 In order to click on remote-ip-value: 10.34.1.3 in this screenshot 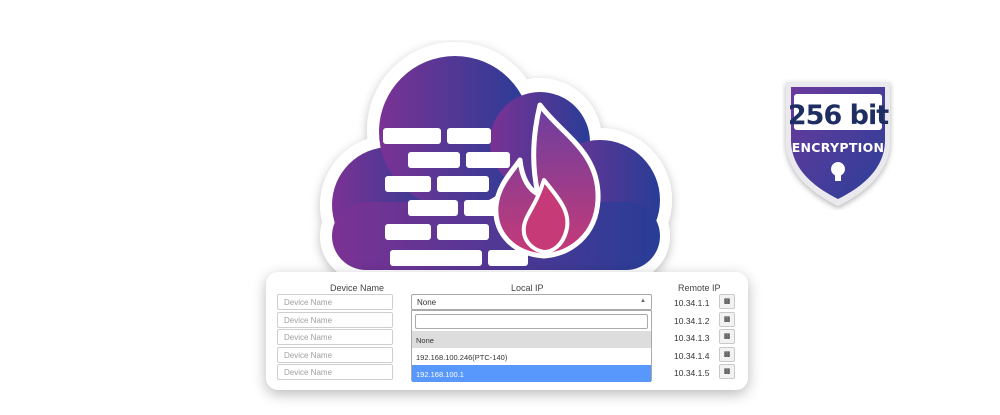, I will do `click(692, 338)`.